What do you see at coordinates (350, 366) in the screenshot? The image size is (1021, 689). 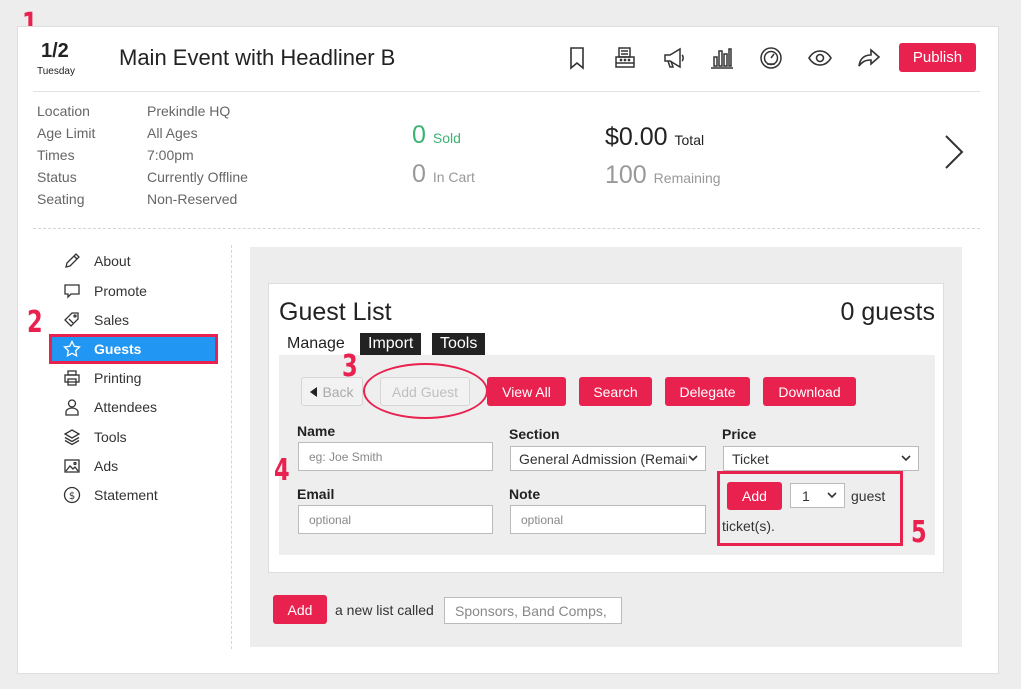 I see `annotation-3: 3` at bounding box center [350, 366].